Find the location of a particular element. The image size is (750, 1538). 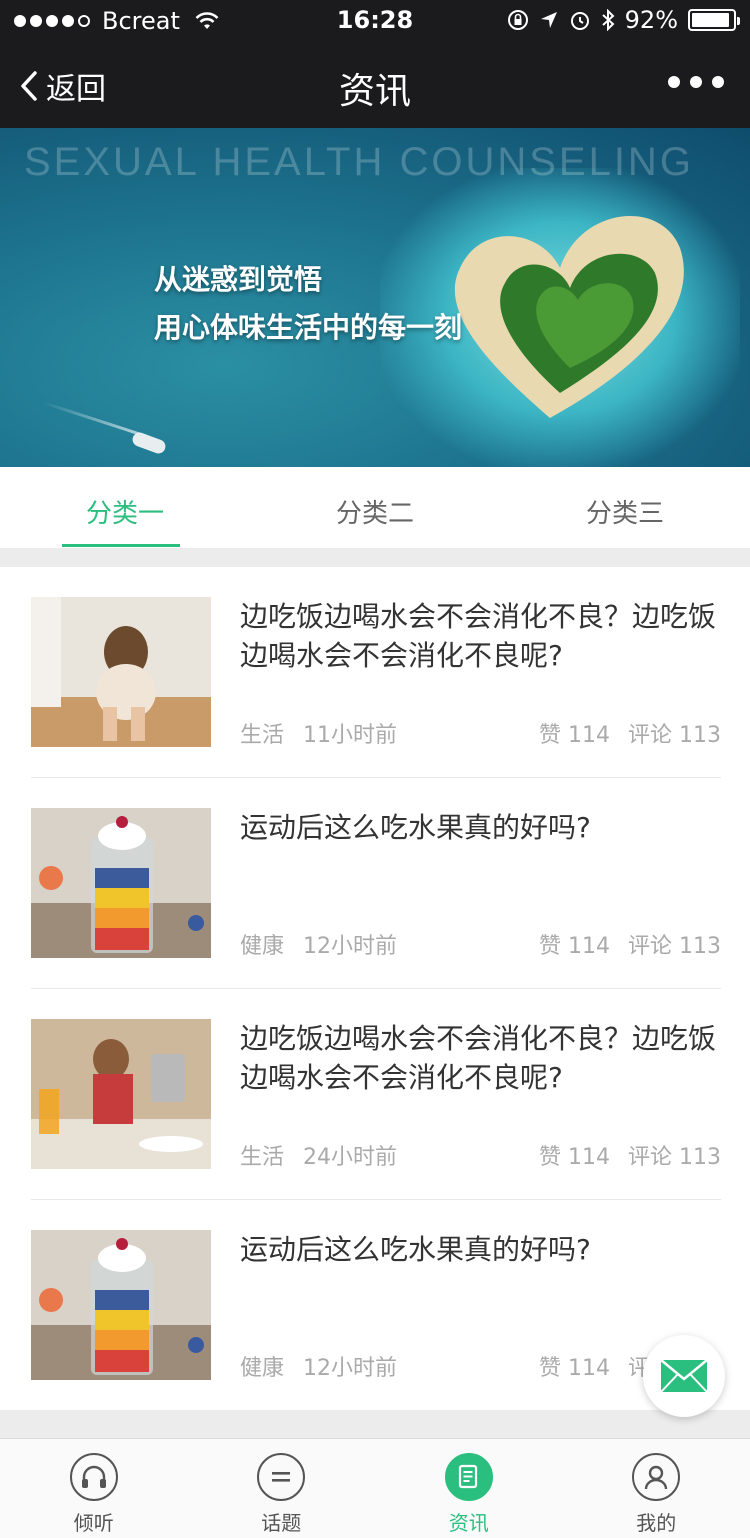

banner-slogan-line2: 用心体味生活中的每一刻 is located at coordinates (308, 327).